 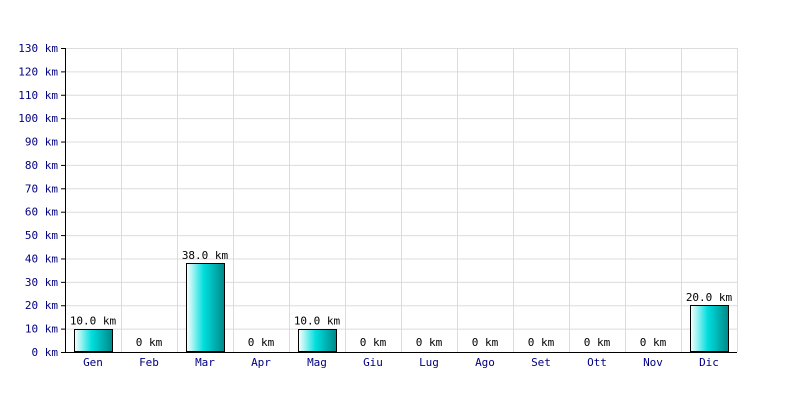 What do you see at coordinates (317, 321) in the screenshot?
I see `data-label-mag: 10.0 km` at bounding box center [317, 321].